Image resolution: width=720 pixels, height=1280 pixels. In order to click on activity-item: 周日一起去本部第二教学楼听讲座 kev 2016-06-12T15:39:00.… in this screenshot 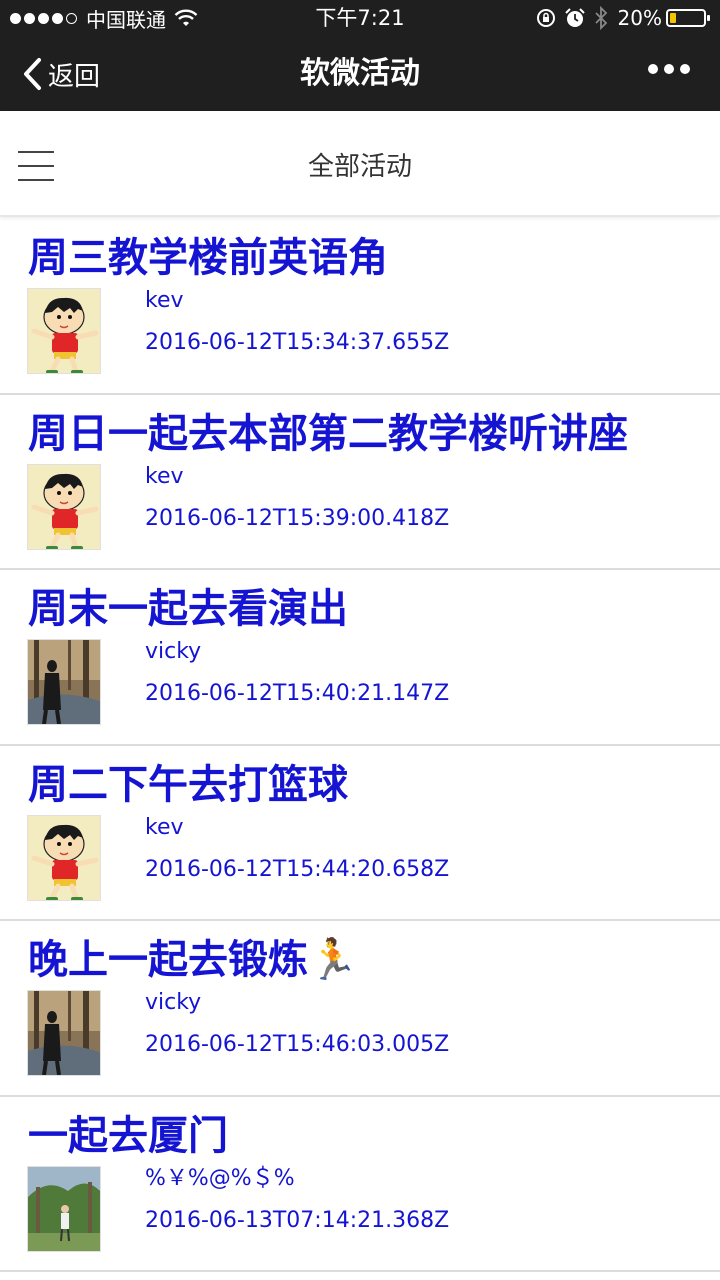, I will do `click(360, 482)`.